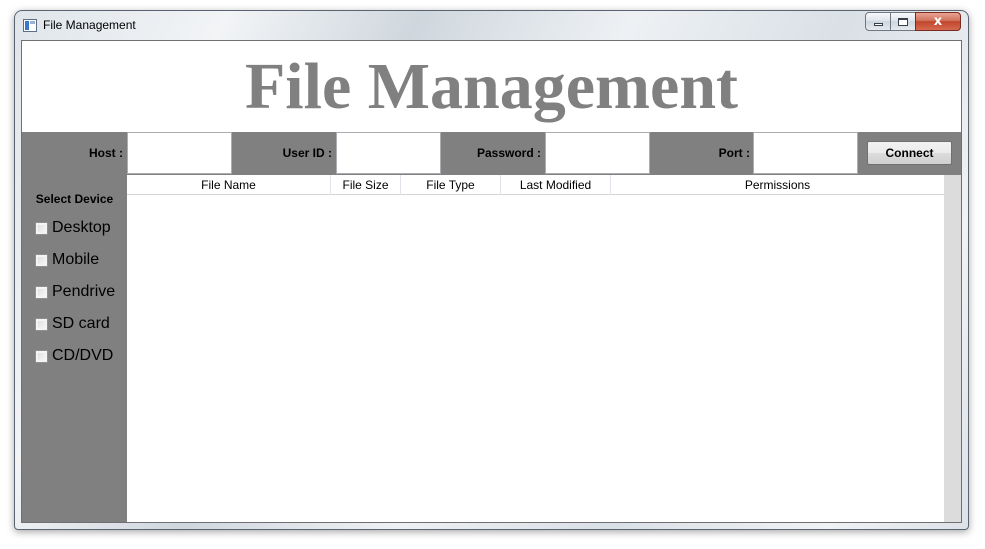 This screenshot has width=985, height=549. Describe the element at coordinates (556, 185) in the screenshot. I see `column-header-last-modified: Last Modified` at that location.